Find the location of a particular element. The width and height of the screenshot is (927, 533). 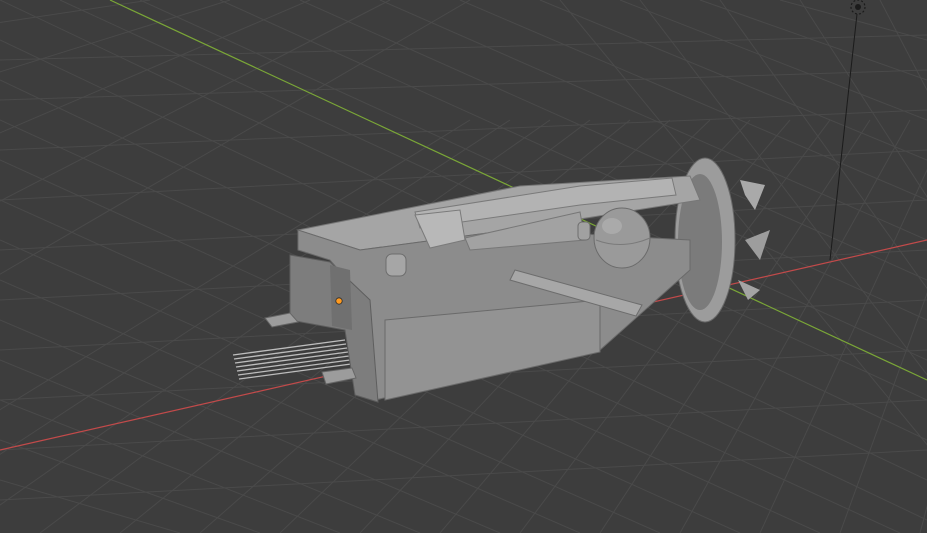

origin-marker is located at coordinates (339, 301).